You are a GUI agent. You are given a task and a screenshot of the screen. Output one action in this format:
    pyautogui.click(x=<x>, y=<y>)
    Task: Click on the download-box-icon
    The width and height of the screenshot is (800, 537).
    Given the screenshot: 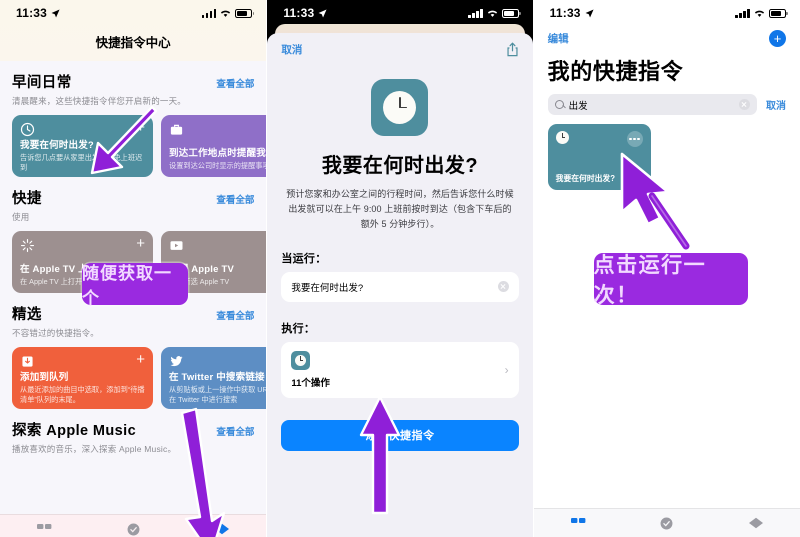 What is the action you would take?
    pyautogui.click(x=27, y=361)
    